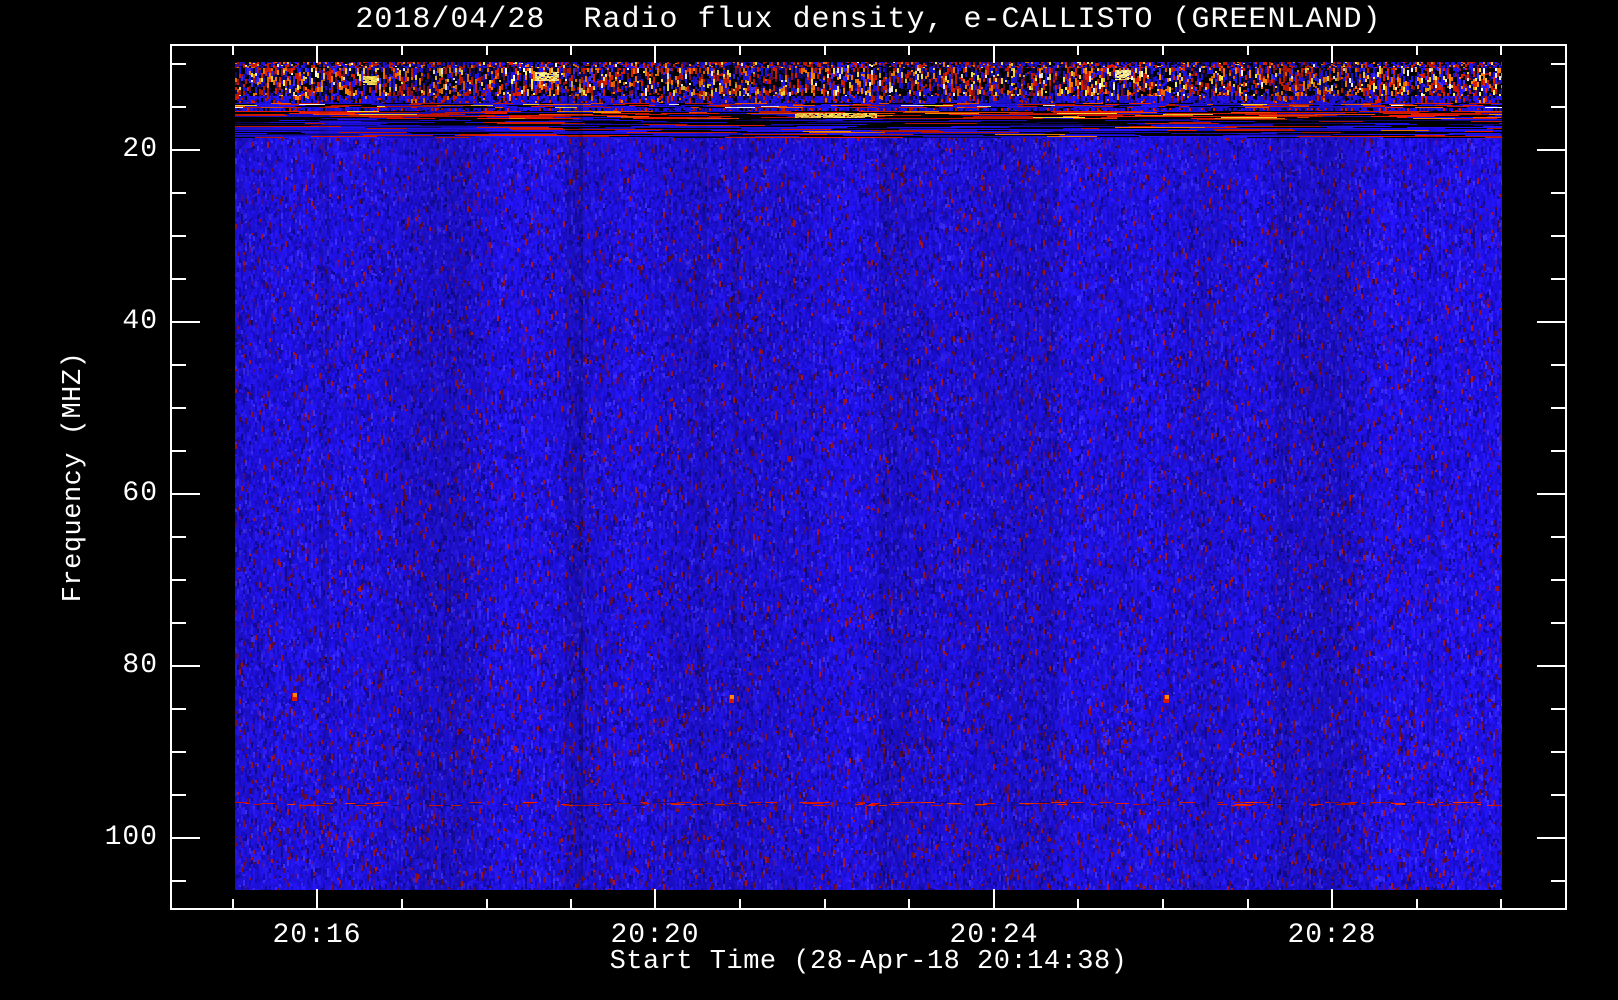 The height and width of the screenshot is (1000, 1618). What do you see at coordinates (140, 149) in the screenshot?
I see `y-tick-label: 20` at bounding box center [140, 149].